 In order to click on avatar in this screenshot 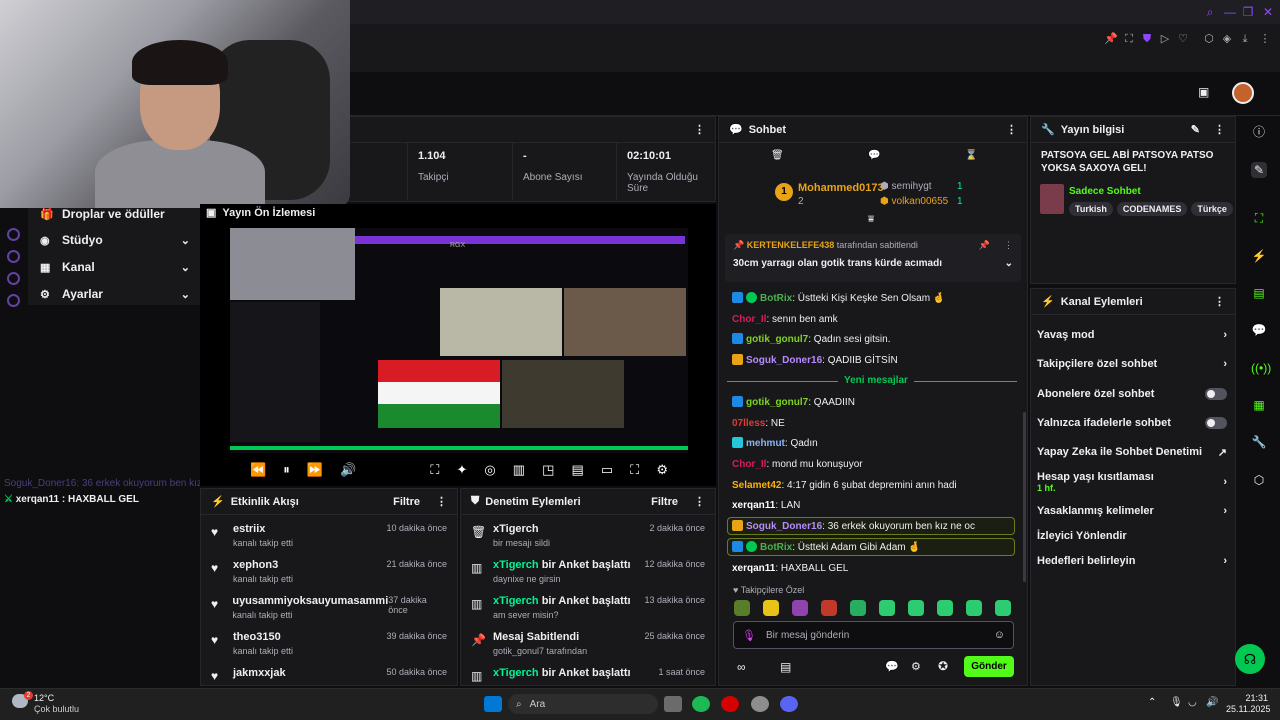, I will do `click(1243, 93)`.